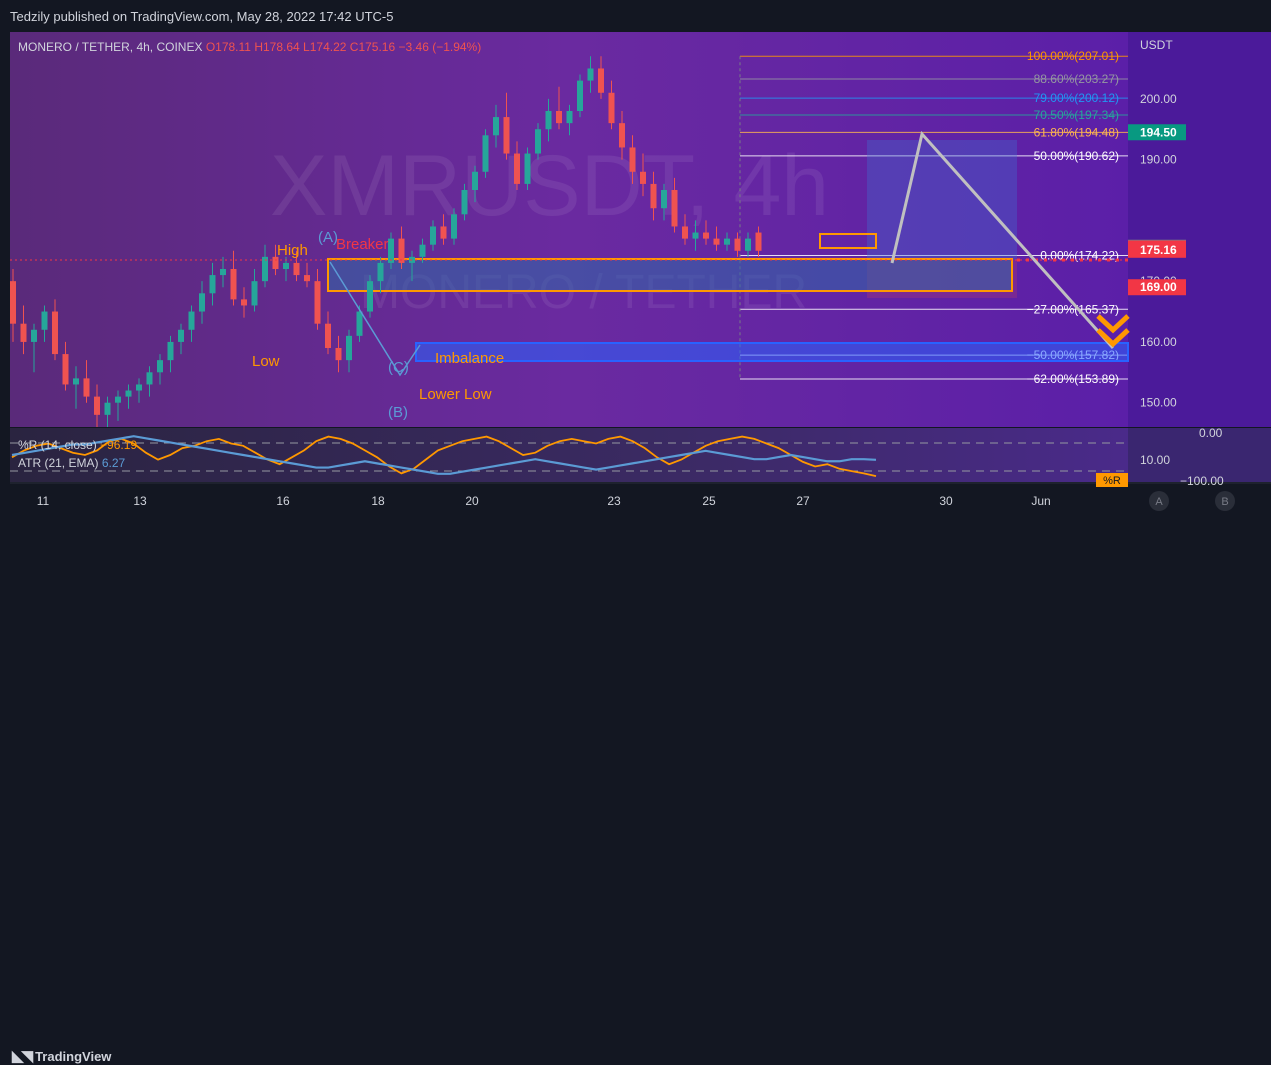  Describe the element at coordinates (119, 445) in the screenshot. I see `wr-value: −96.19` at that location.